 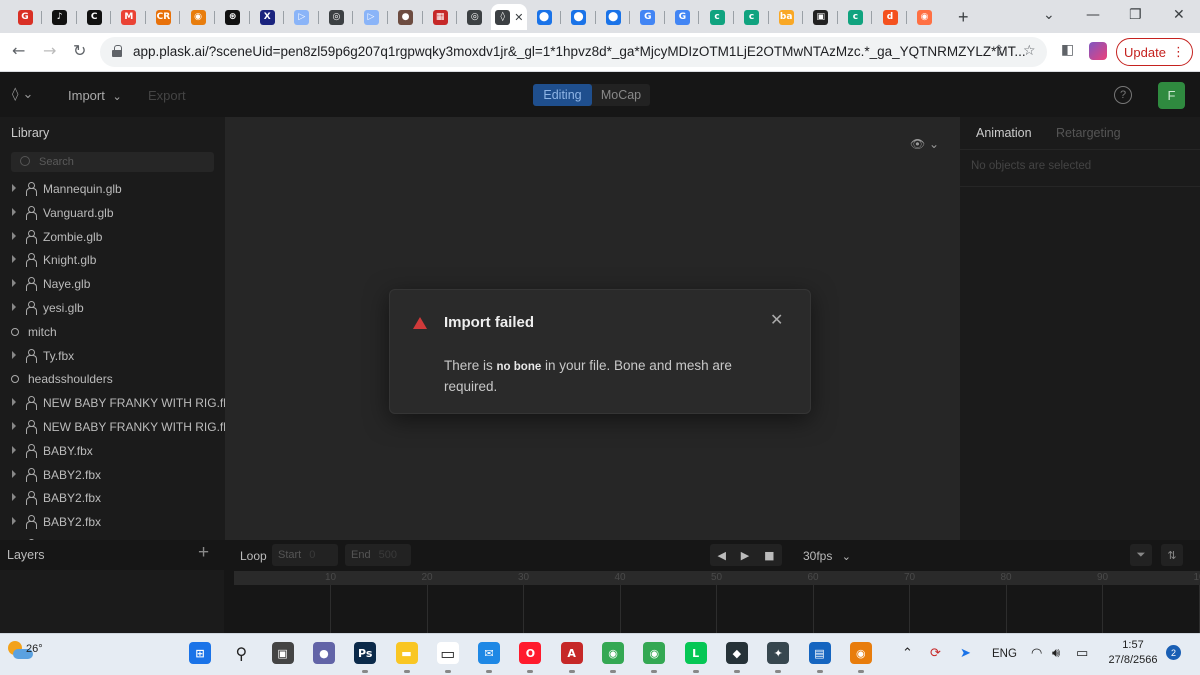 I want to click on visibility-eye-icon: 👁 ⌄, so click(x=924, y=144).